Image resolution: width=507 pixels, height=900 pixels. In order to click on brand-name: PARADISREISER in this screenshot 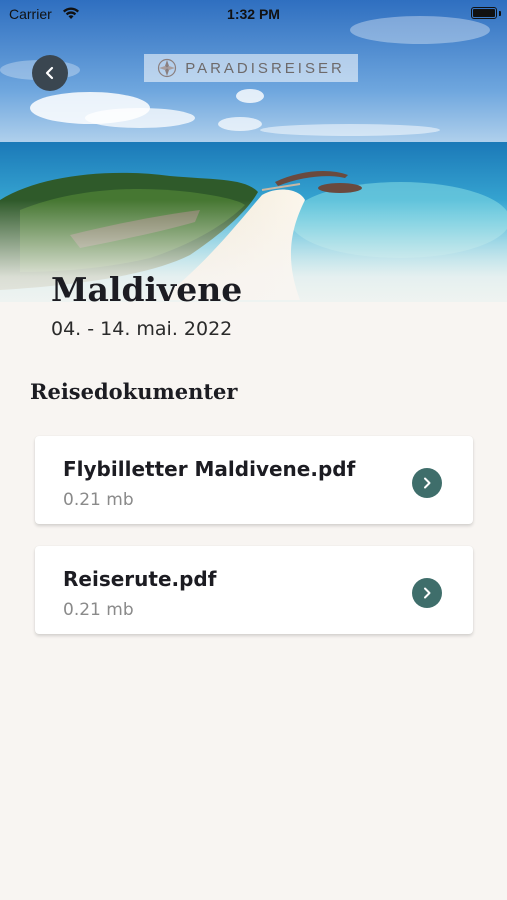, I will do `click(265, 68)`.